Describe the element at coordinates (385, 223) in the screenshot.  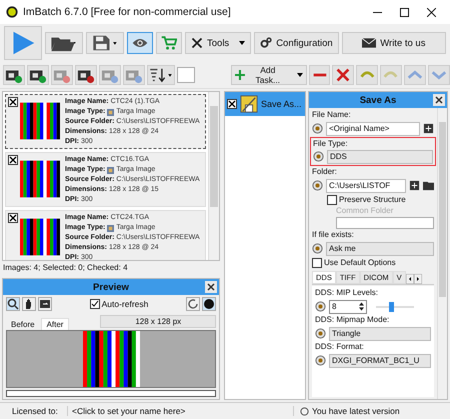
I see `common-folder-field` at that location.